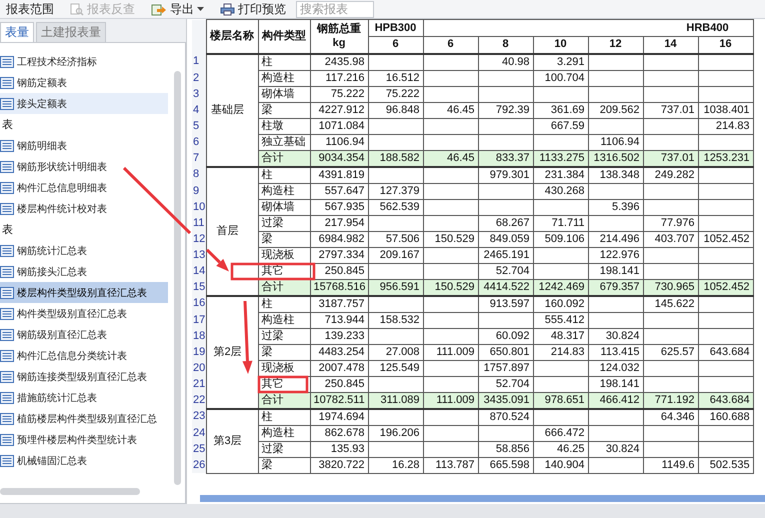 This screenshot has width=765, height=518. Describe the element at coordinates (339, 78) in the screenshot. I see `table-cell: 117.216` at that location.